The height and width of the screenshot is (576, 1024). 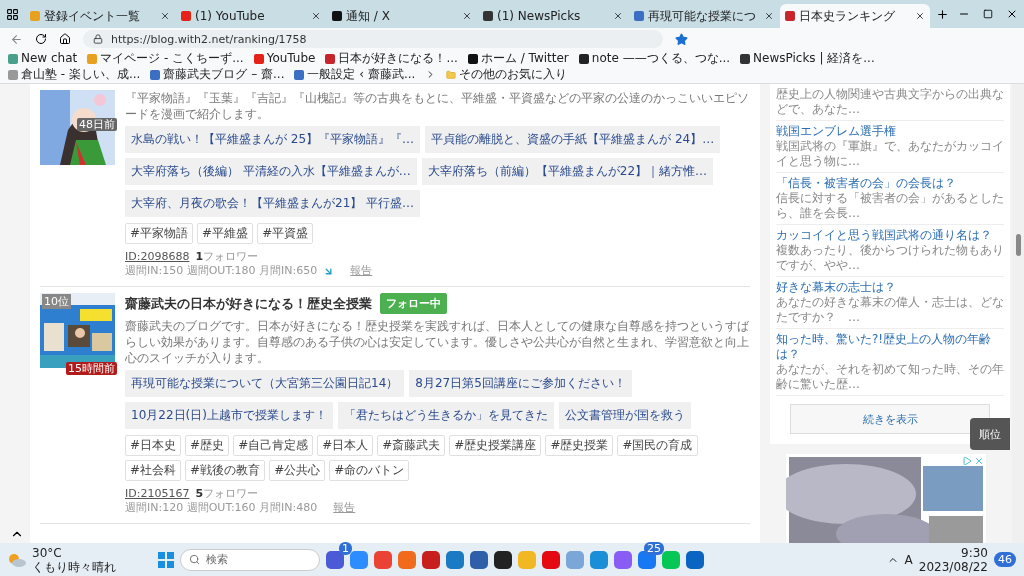 I want to click on bookmark: New chat, so click(x=43, y=58).